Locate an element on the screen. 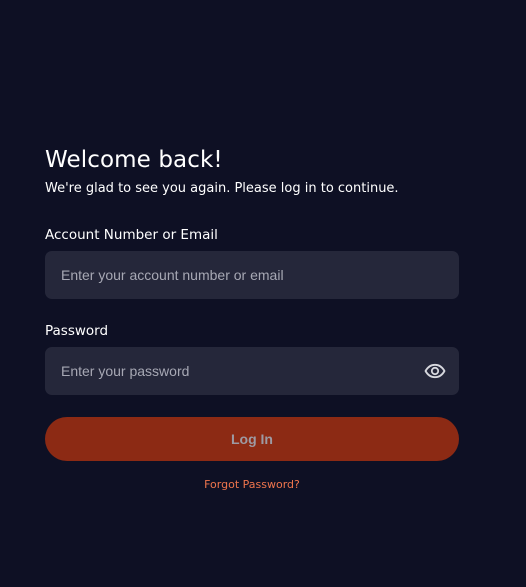 This screenshot has width=526, height=587. password-label: Password is located at coordinates (77, 331).